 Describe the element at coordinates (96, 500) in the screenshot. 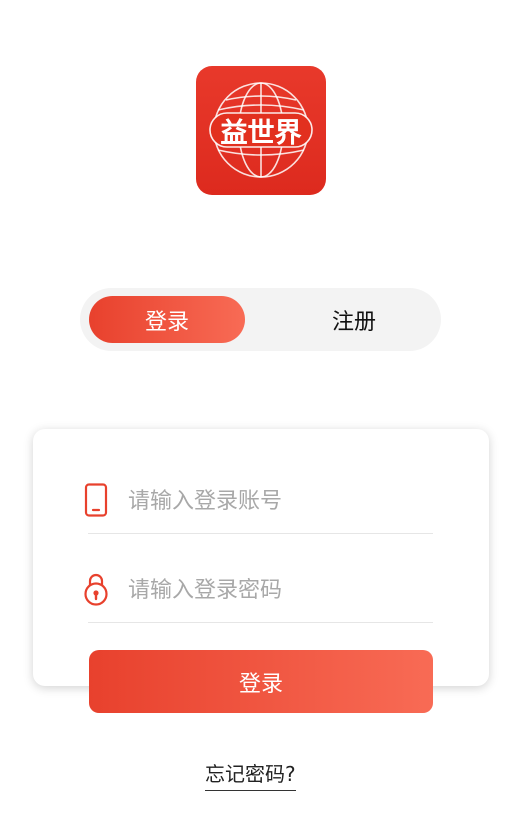

I see `phone-icon` at that location.